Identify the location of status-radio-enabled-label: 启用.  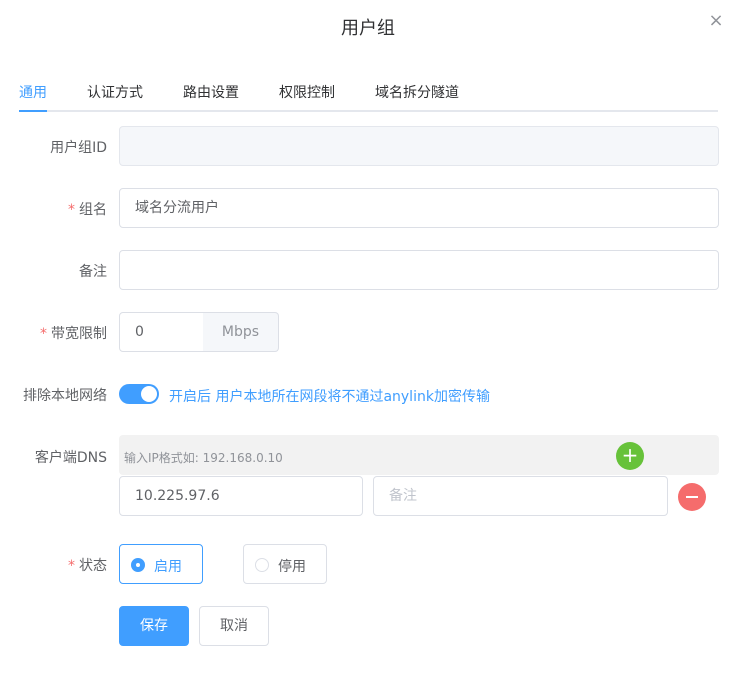
(168, 567).